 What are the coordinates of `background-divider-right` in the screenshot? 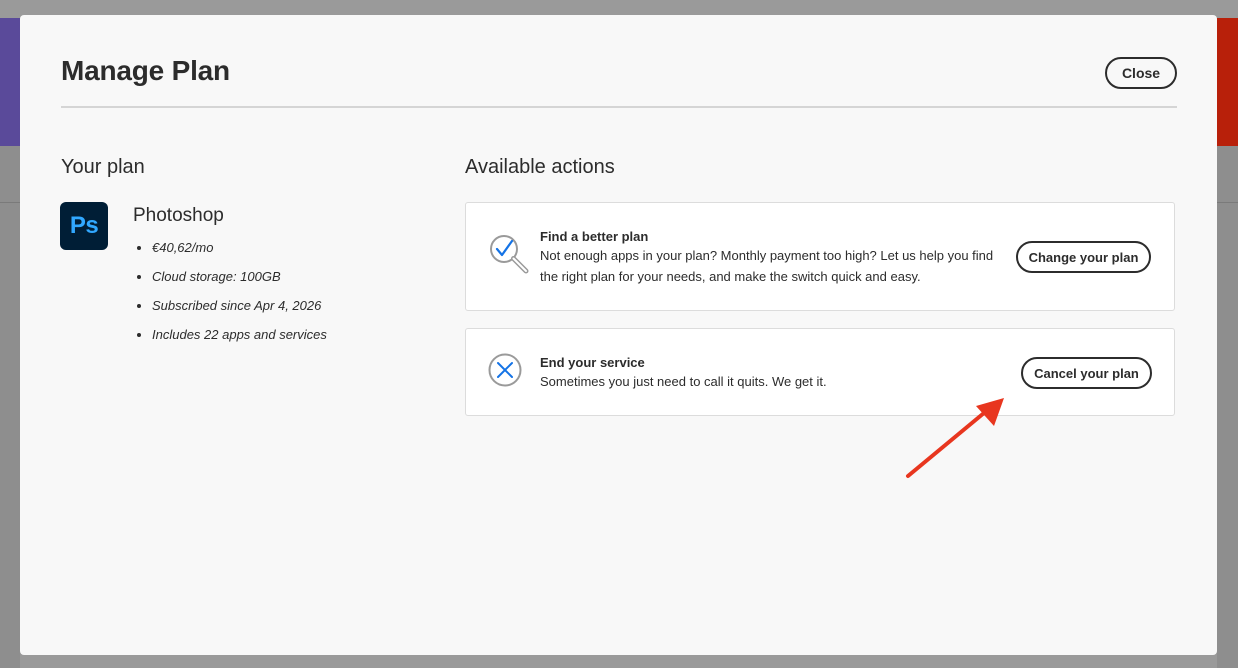 It's located at (1227, 202).